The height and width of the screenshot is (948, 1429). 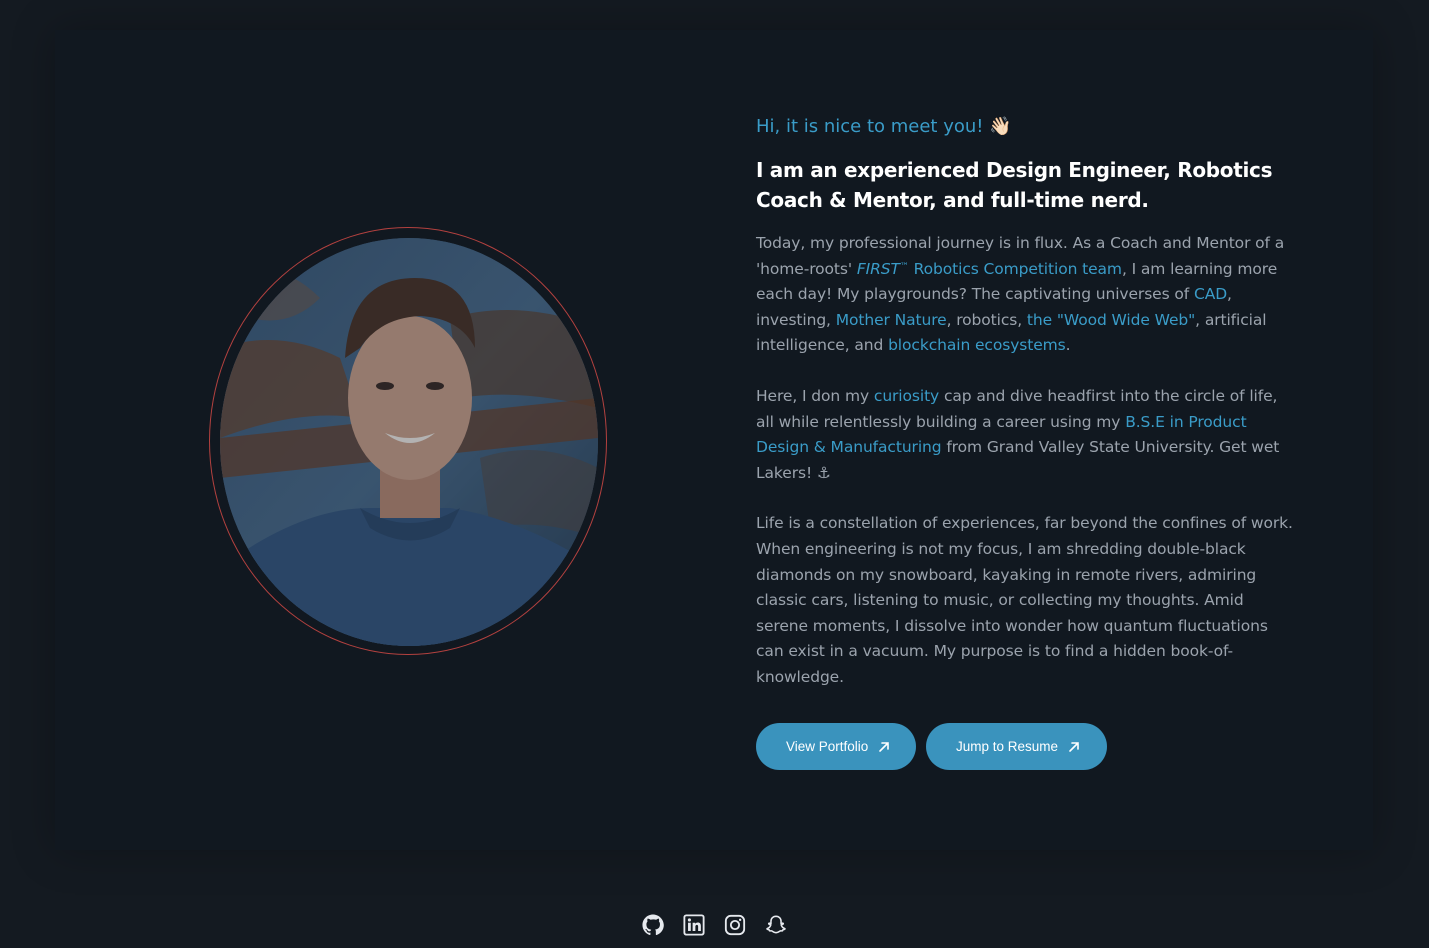 What do you see at coordinates (815, 395) in the screenshot?
I see `paragraph-text: Here, I don my` at bounding box center [815, 395].